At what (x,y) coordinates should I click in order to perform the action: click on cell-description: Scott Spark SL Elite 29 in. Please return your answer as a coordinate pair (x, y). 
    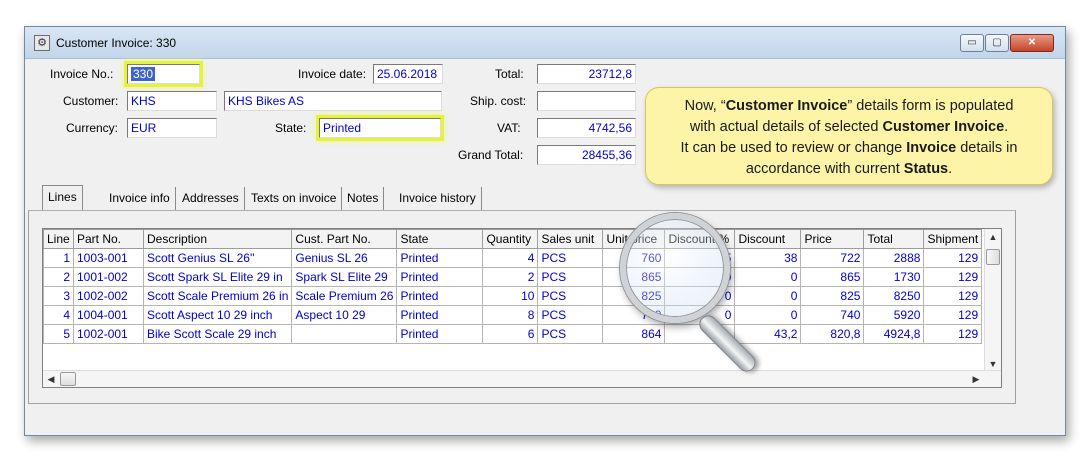
    Looking at the image, I should click on (217, 277).